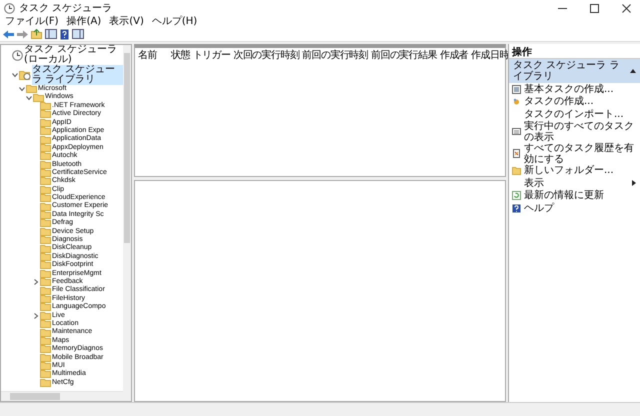  Describe the element at coordinates (8, 34) in the screenshot. I see `back-arrow-icon` at that location.